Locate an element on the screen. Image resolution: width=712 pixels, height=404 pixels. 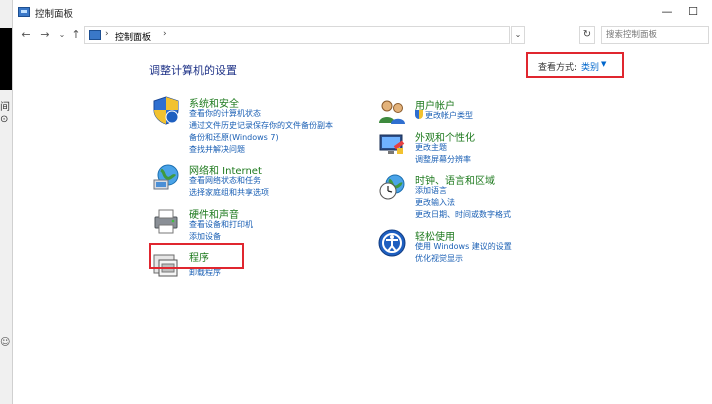
link-network-status: 查看网络状态和任务 is located at coordinates (225, 180).